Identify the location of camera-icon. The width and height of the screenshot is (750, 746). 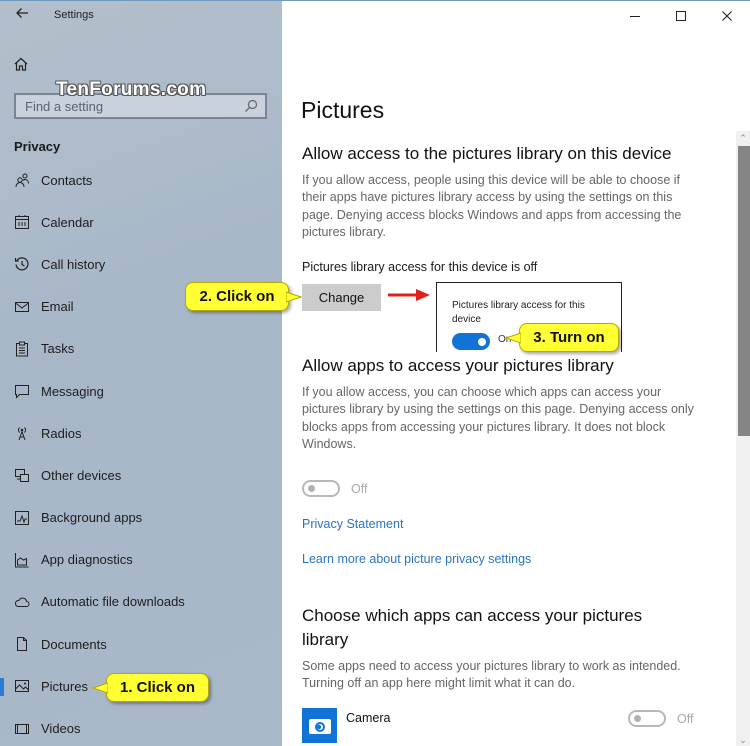
(319, 725).